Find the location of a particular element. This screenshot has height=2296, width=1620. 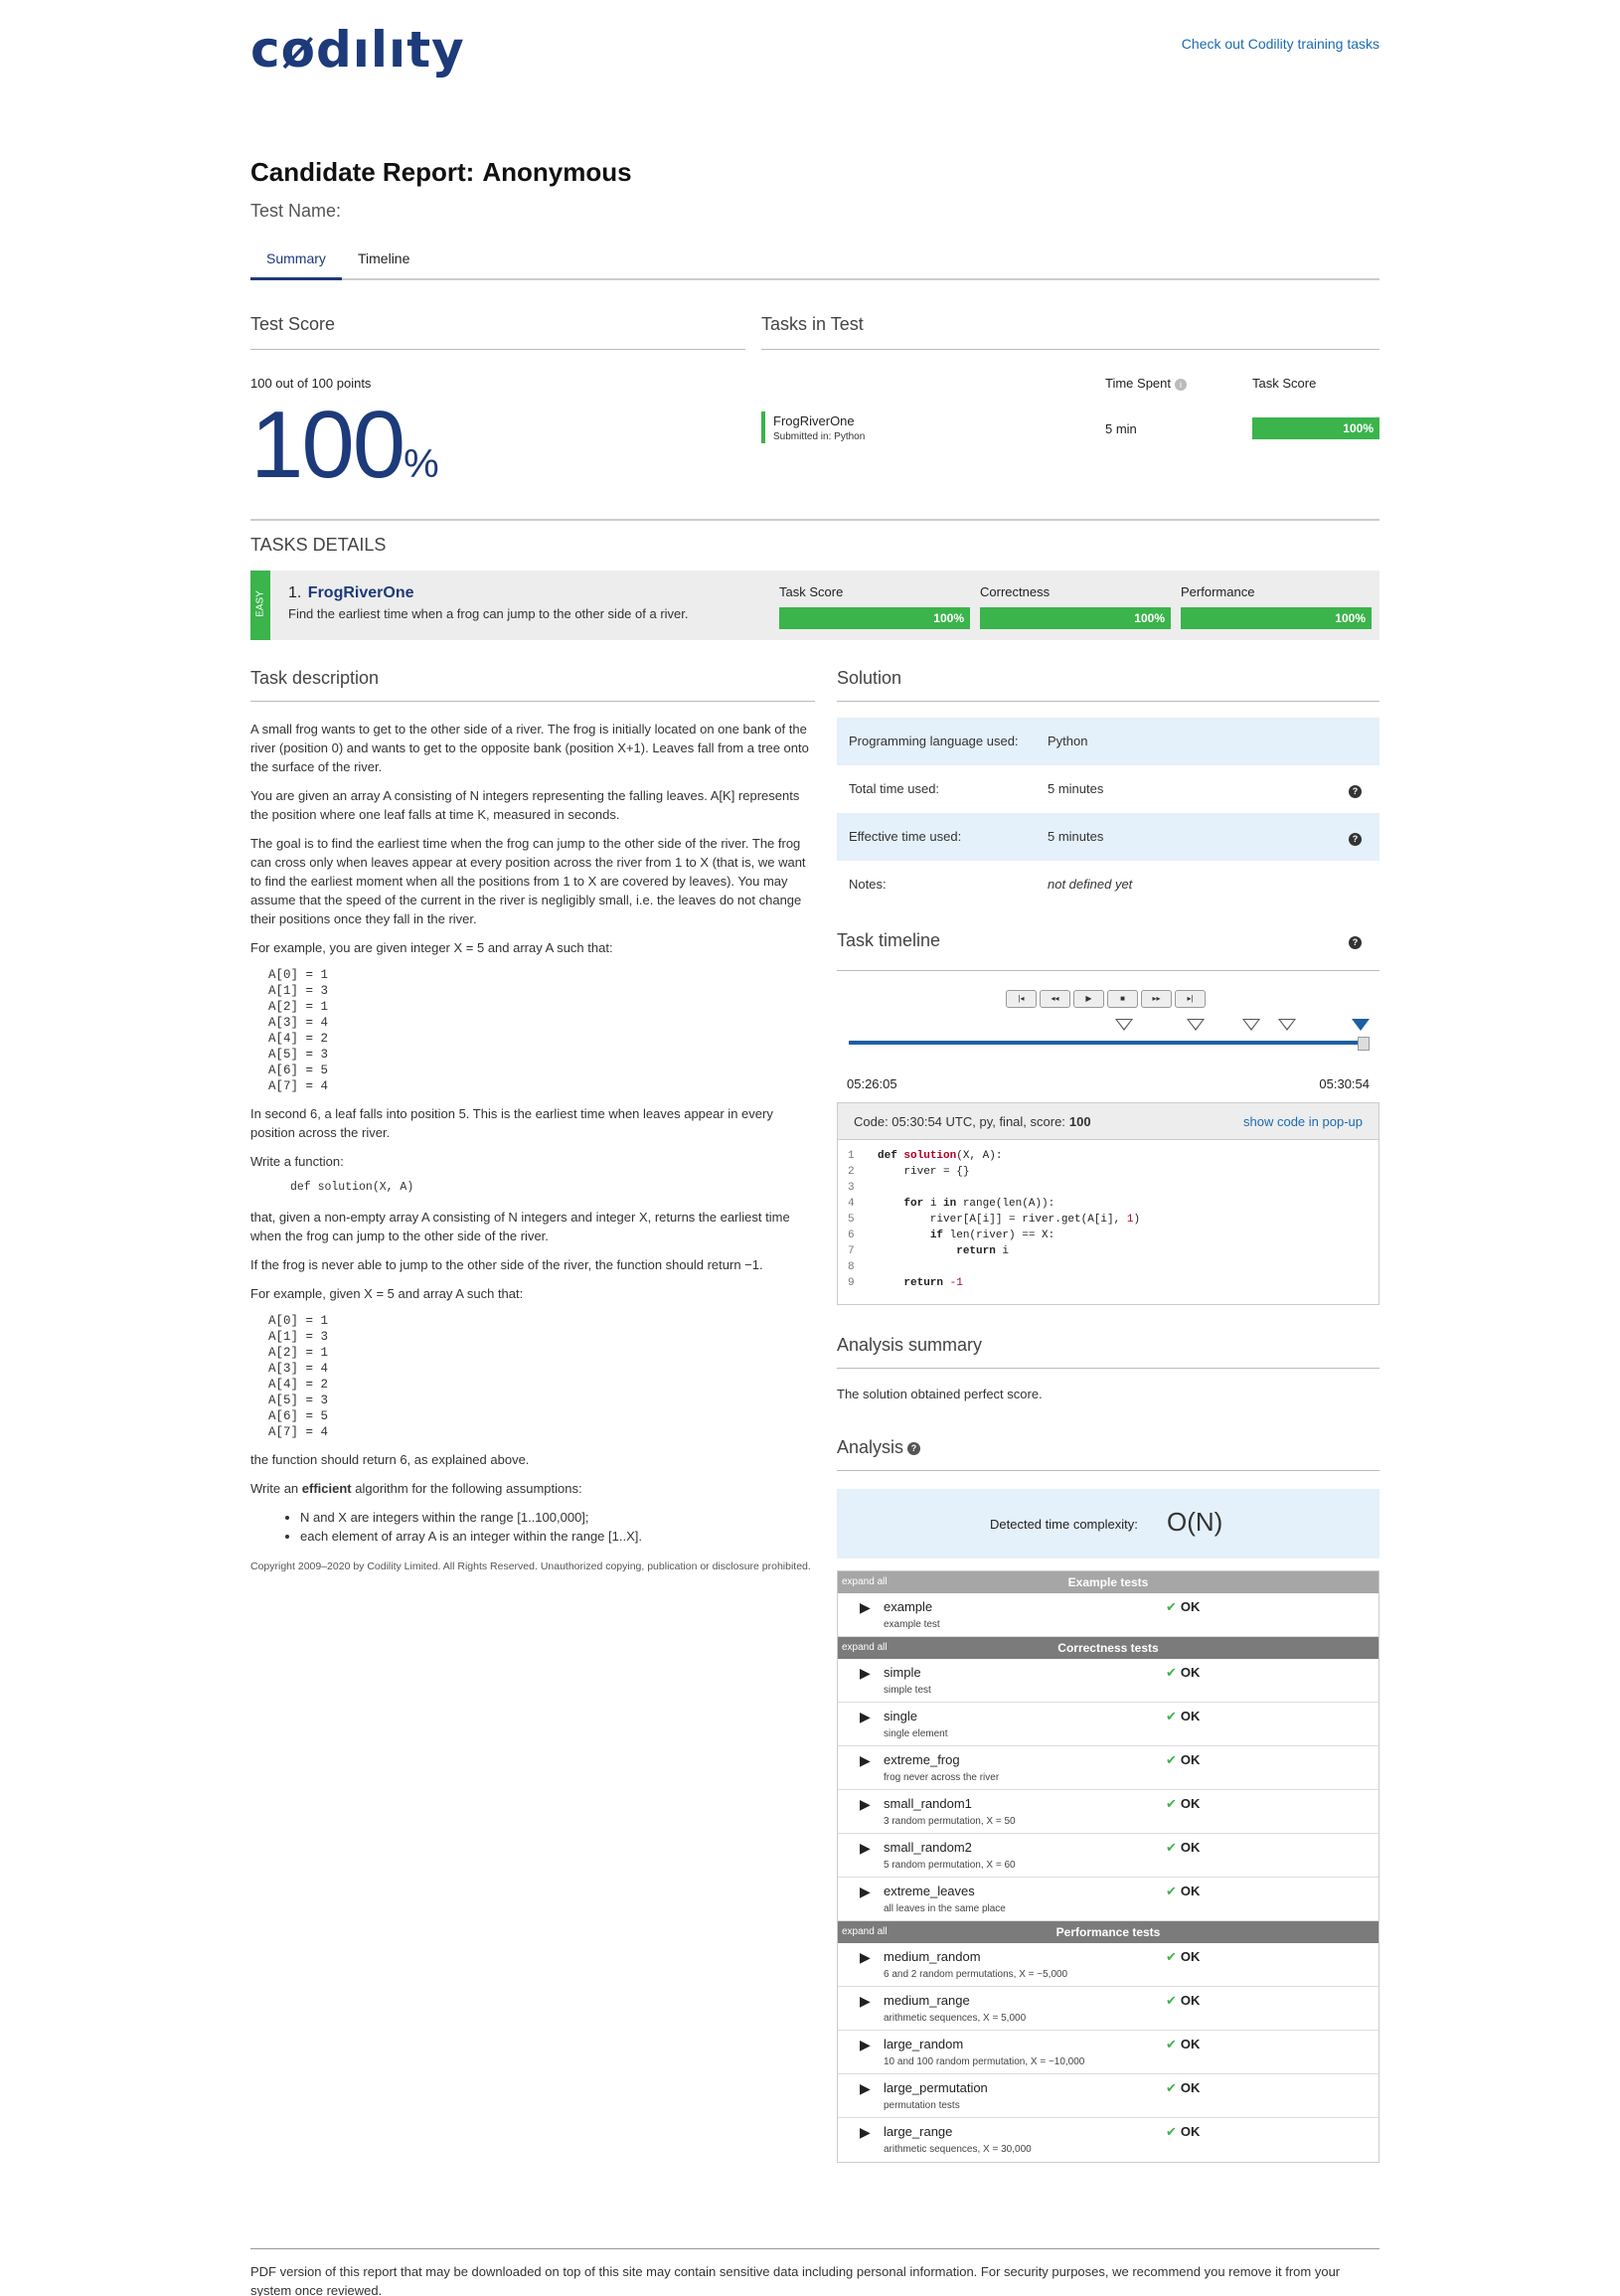

last-icon: ▸| is located at coordinates (1191, 999).